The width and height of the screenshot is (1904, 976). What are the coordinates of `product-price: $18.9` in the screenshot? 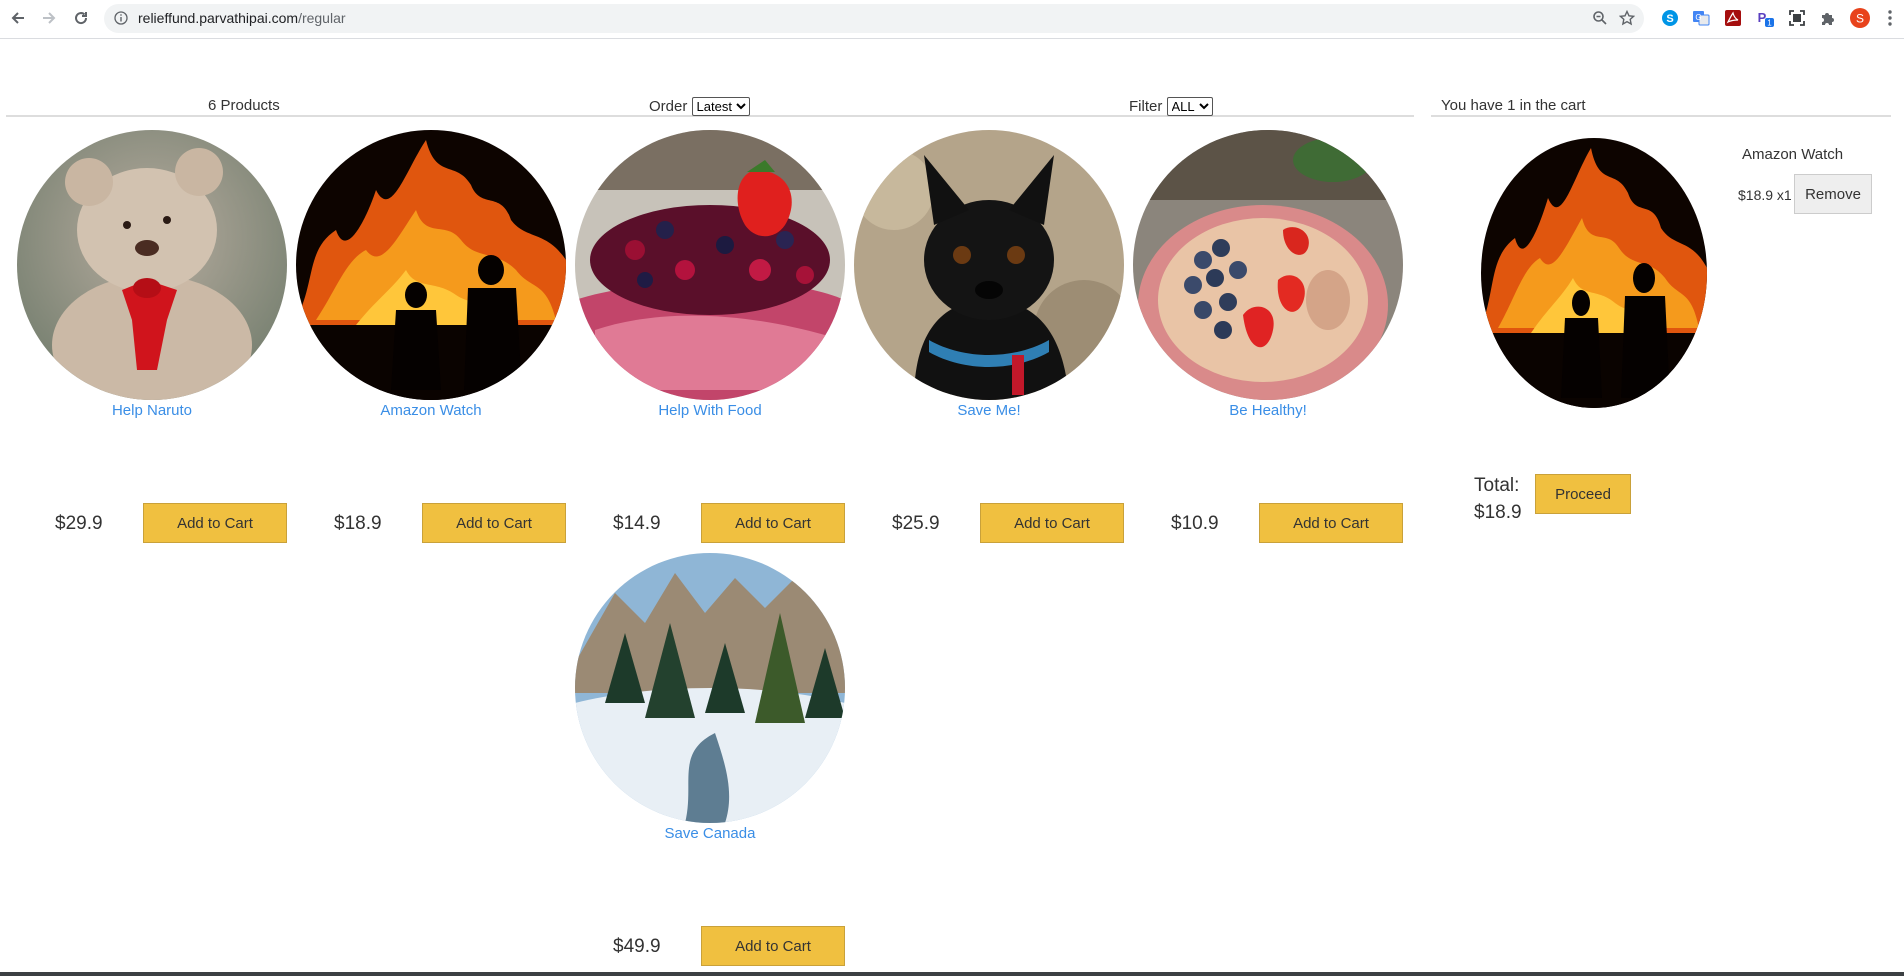 It's located at (358, 523).